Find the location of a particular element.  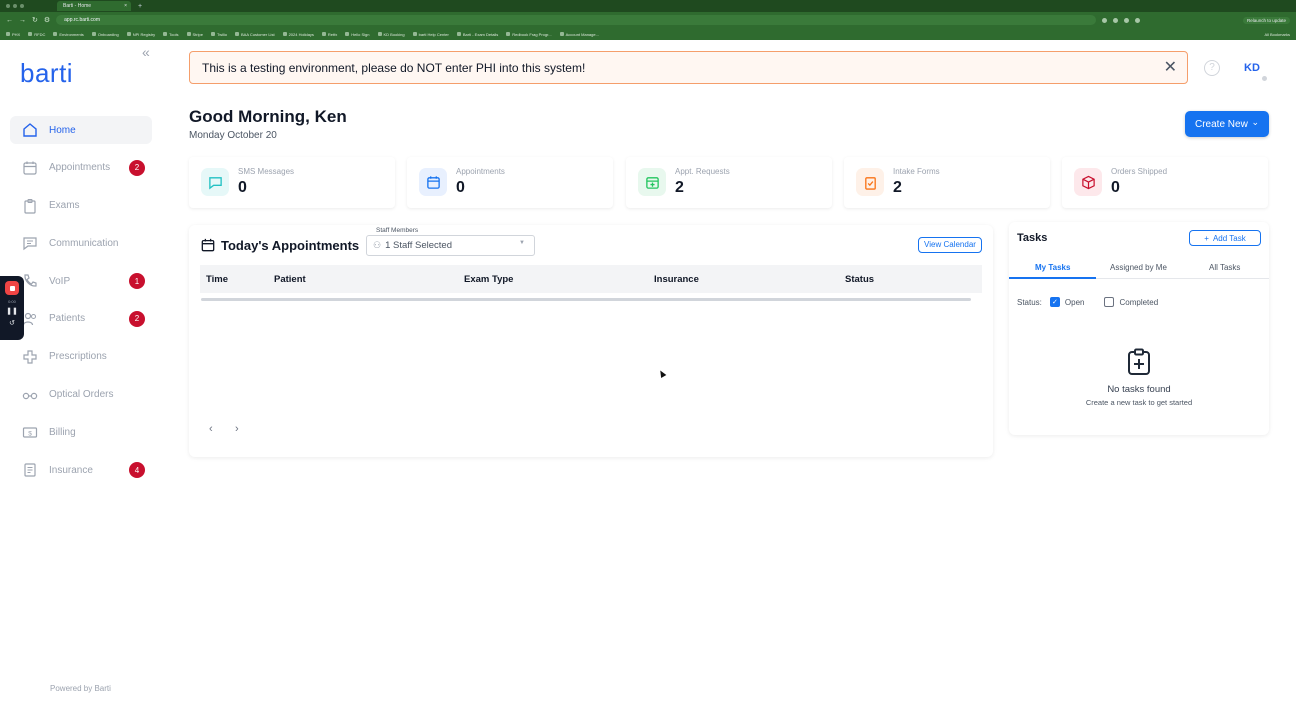

bookmark-item: Environments is located at coordinates (68, 34).